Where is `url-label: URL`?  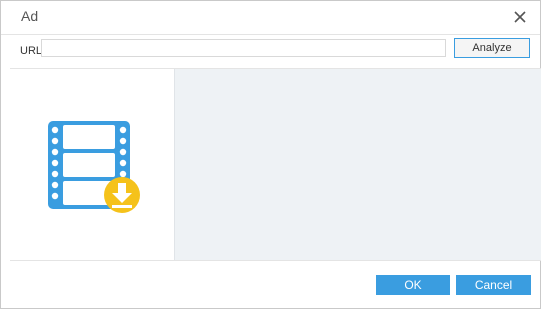
url-label: URL is located at coordinates (31, 51).